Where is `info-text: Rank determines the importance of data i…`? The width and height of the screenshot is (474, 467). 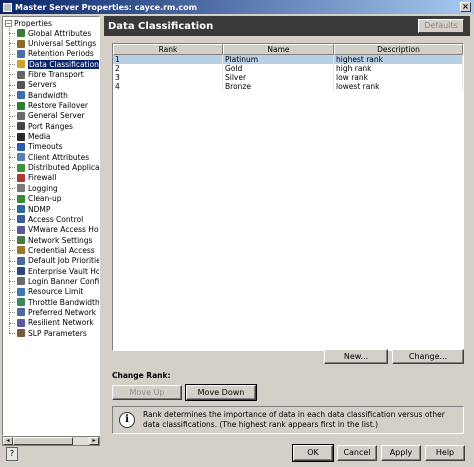 info-text: Rank determines the importance of data i… is located at coordinates (294, 419).